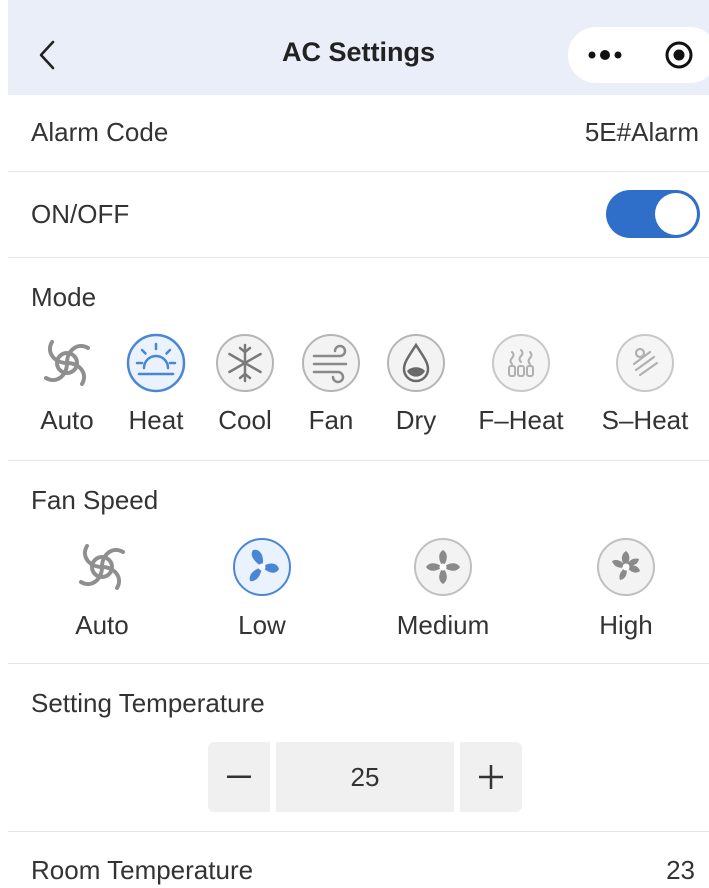  I want to click on fan-speed-option-low: Low, so click(262, 590).